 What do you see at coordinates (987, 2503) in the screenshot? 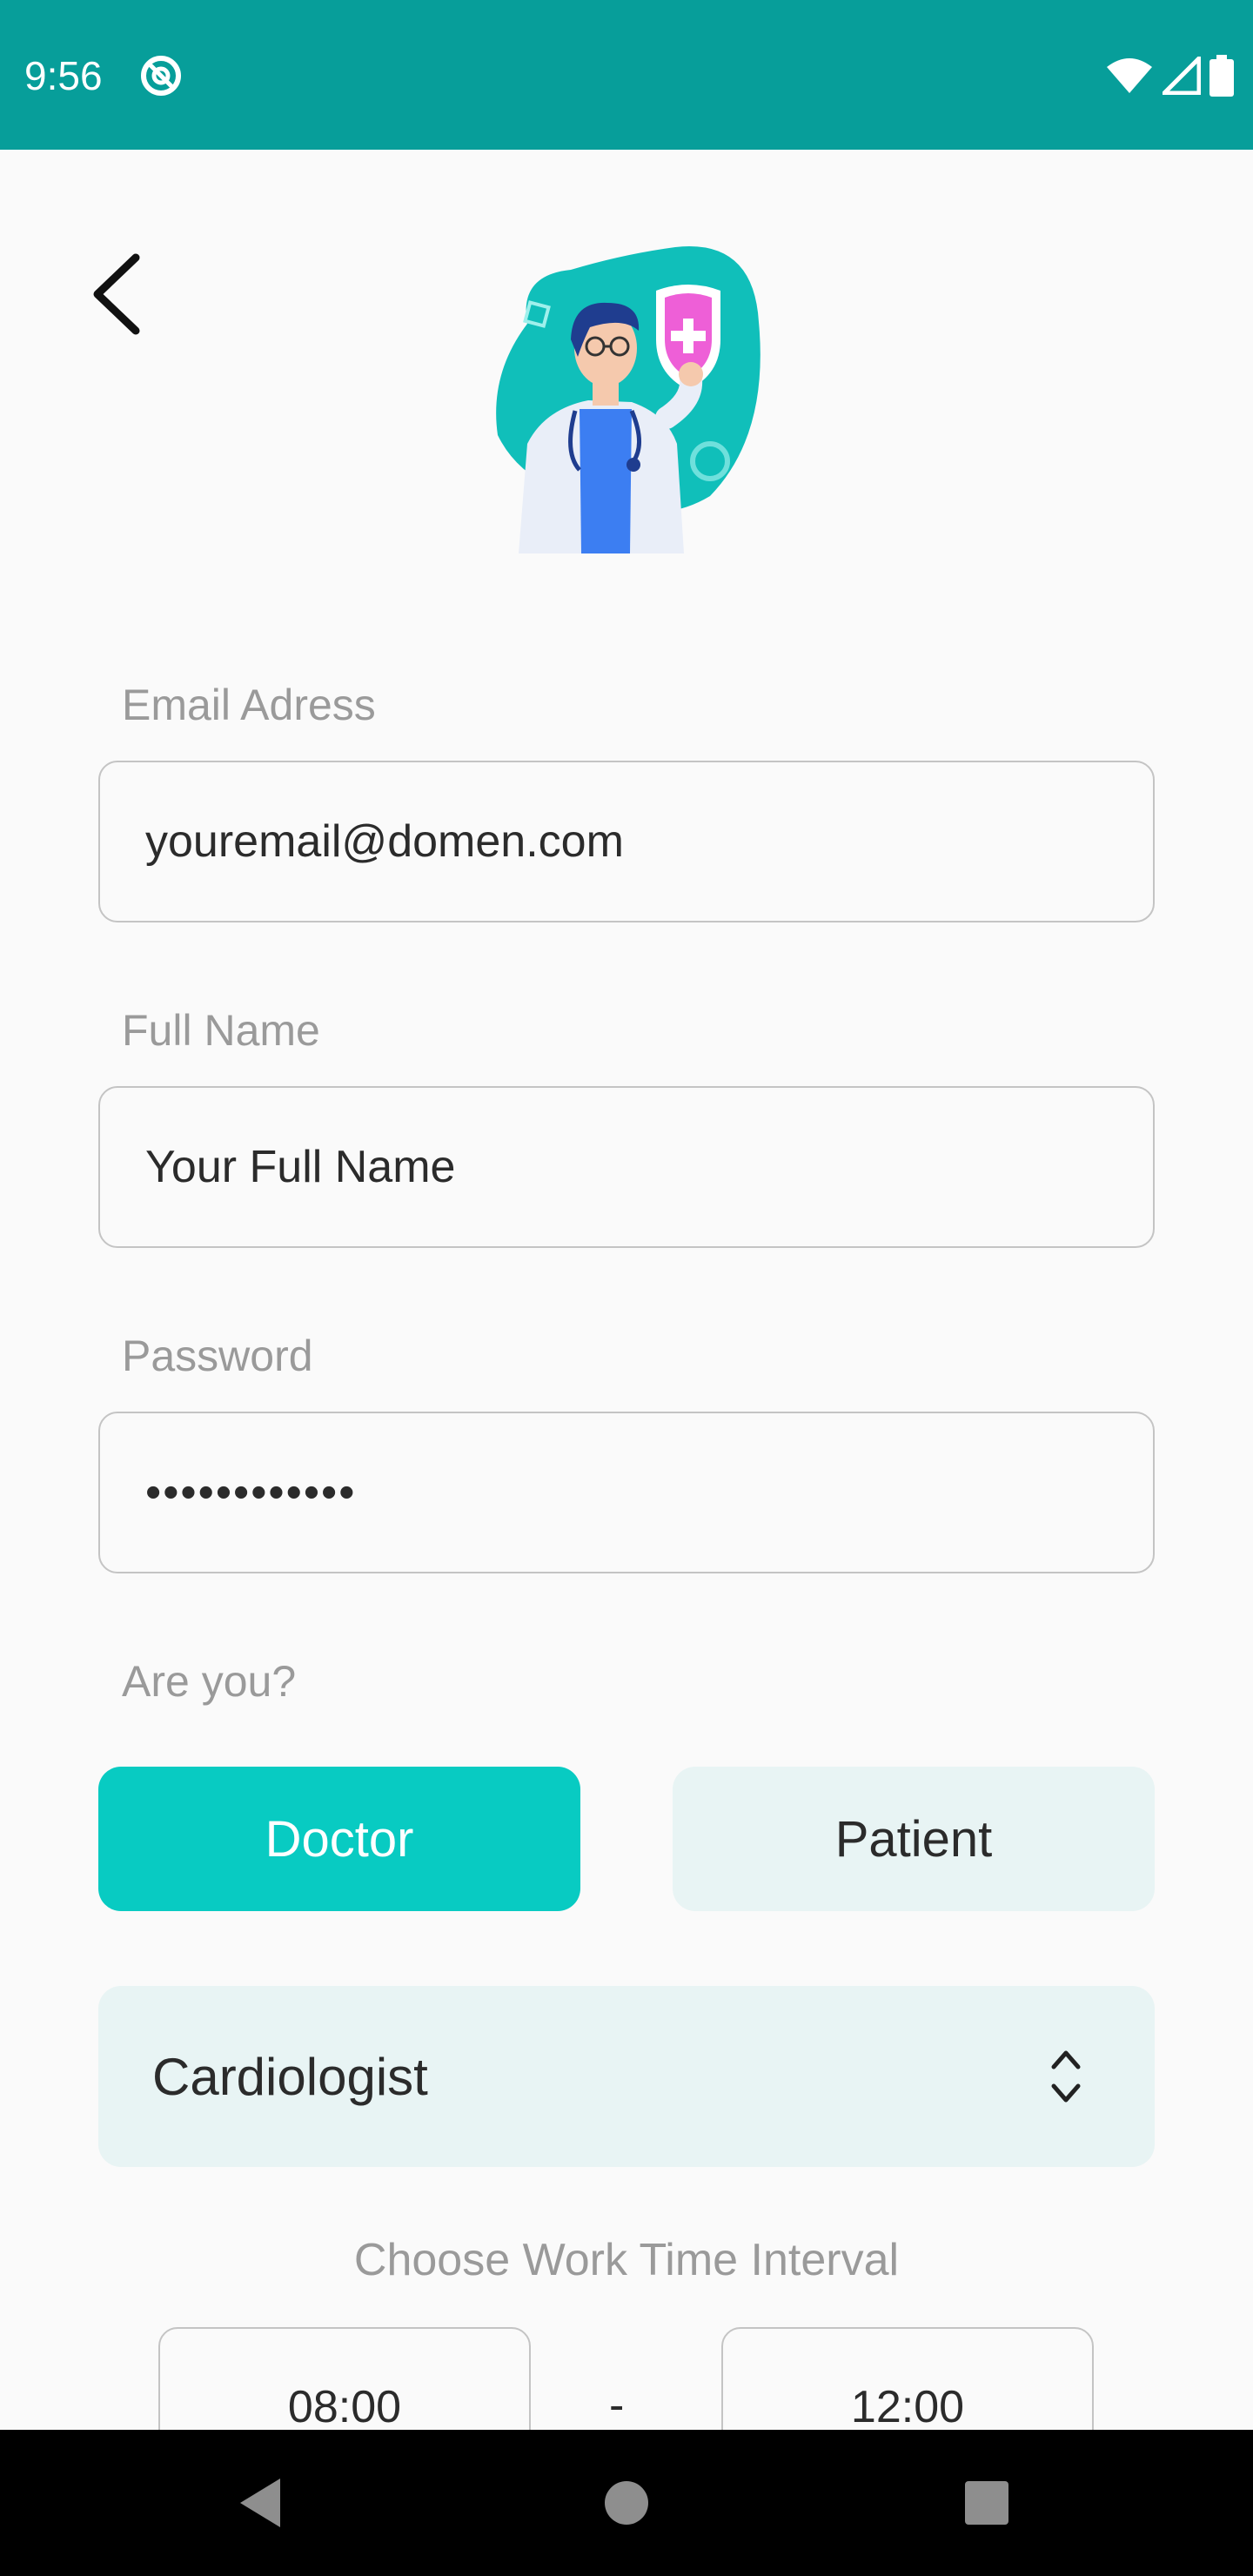
I see `nav-recents-icon` at bounding box center [987, 2503].